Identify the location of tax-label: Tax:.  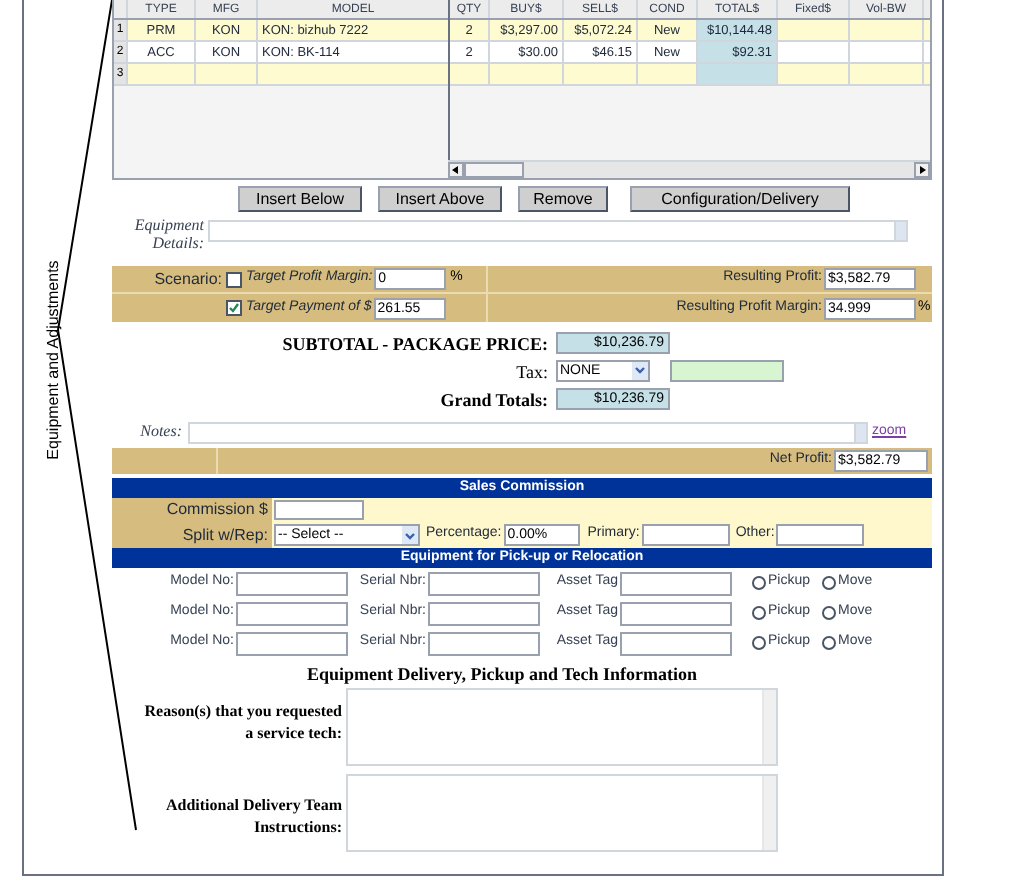
(532, 372).